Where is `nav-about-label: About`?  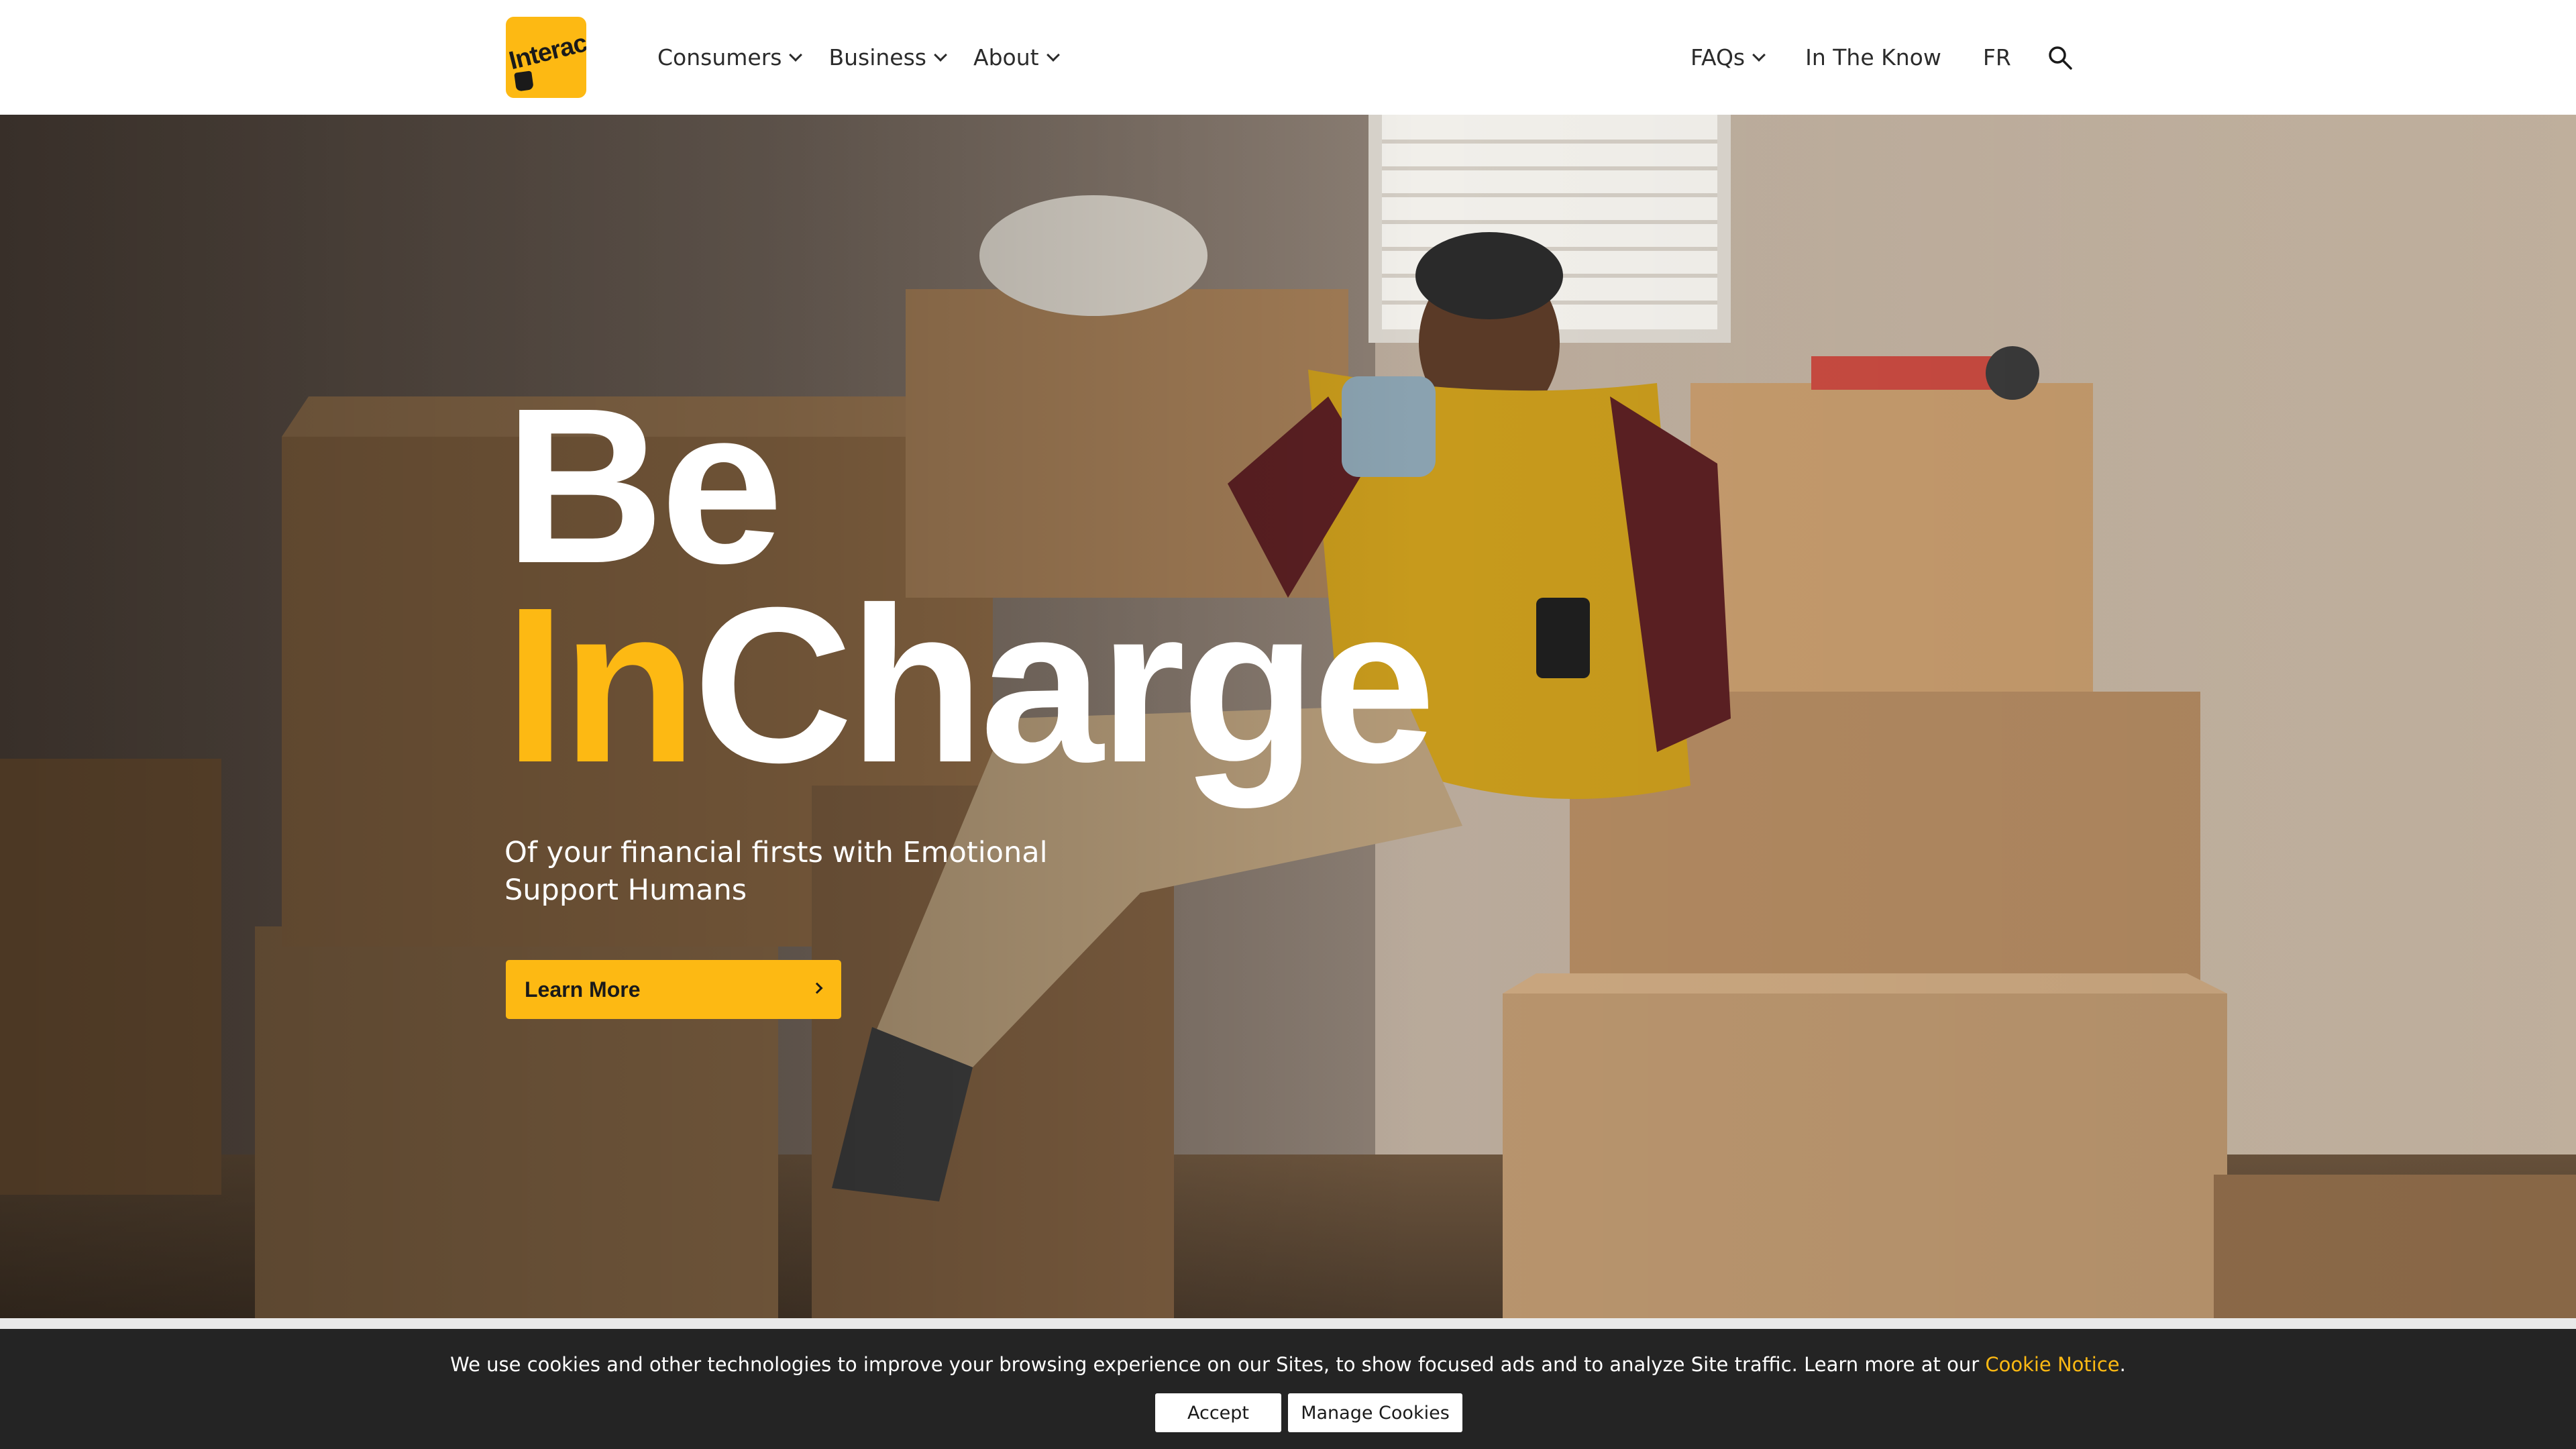
nav-about-label: About is located at coordinates (1006, 57).